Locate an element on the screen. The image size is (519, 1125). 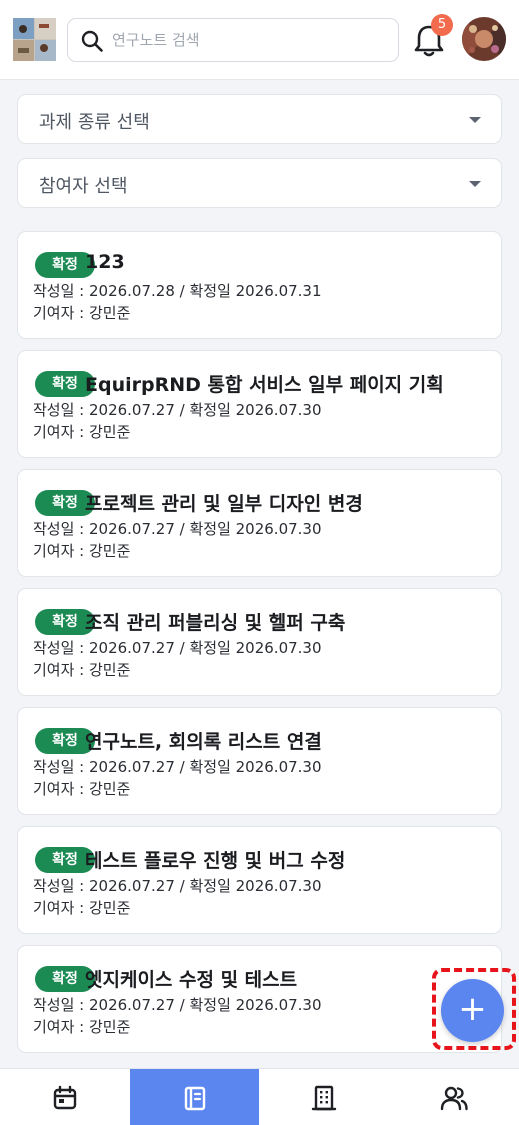
top-app-bar: 5 is located at coordinates (259, 40).